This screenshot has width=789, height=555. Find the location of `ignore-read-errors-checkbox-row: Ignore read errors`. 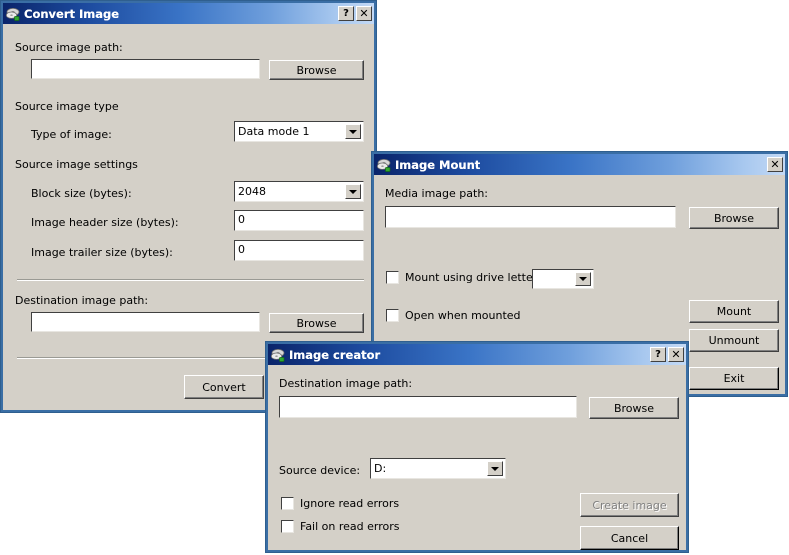

ignore-read-errors-checkbox-row: Ignore read errors is located at coordinates (340, 503).